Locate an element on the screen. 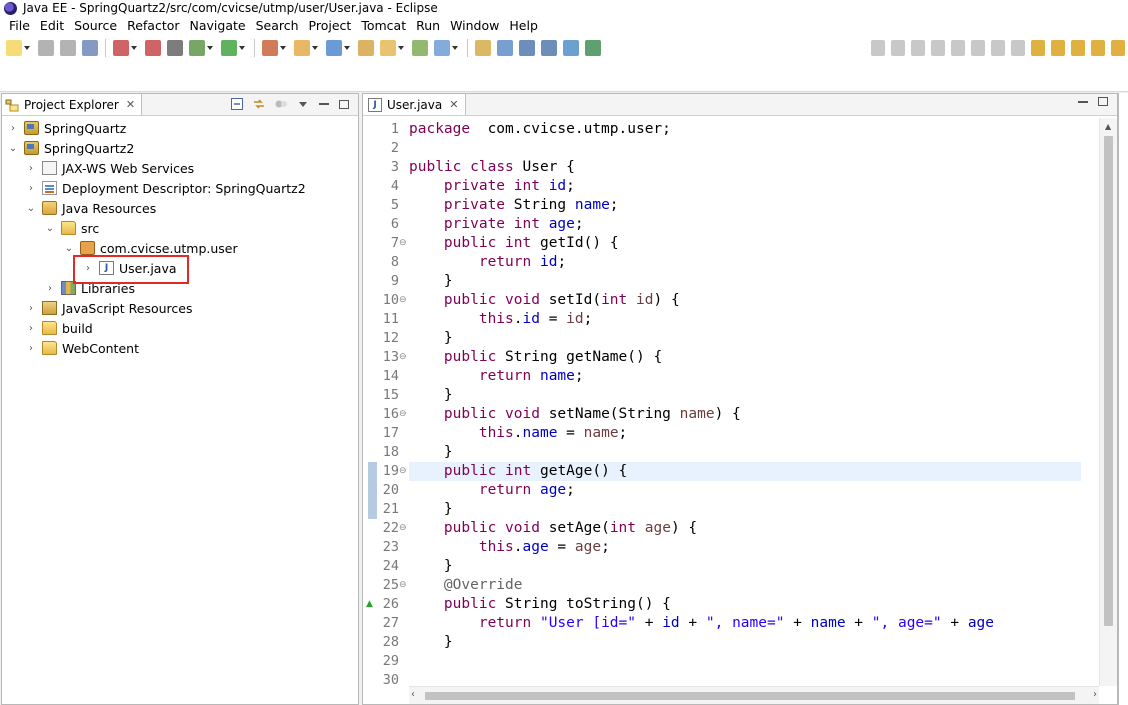 The width and height of the screenshot is (1128, 705). save-icon is located at coordinates (46, 48).